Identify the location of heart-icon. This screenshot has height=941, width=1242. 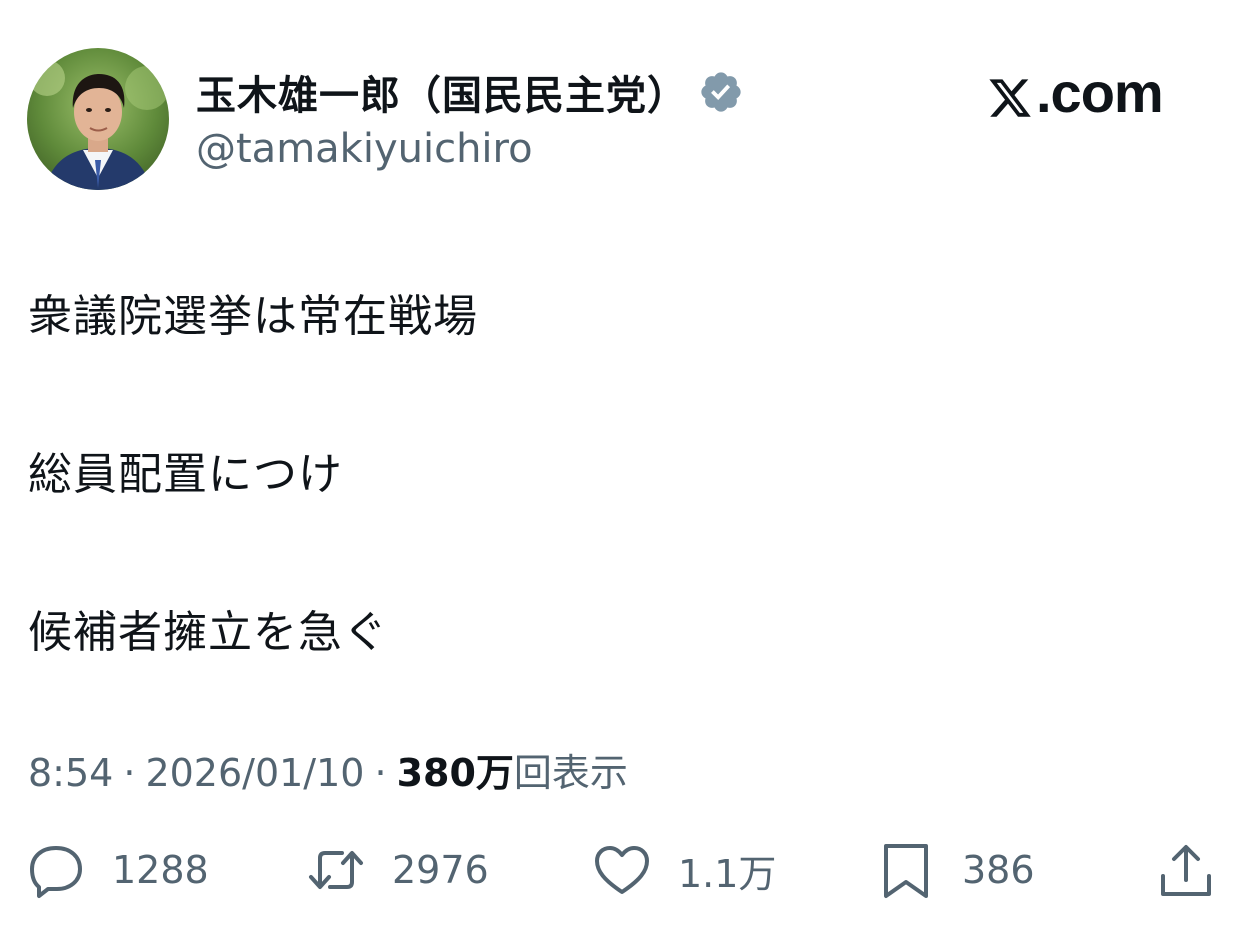
(622, 870).